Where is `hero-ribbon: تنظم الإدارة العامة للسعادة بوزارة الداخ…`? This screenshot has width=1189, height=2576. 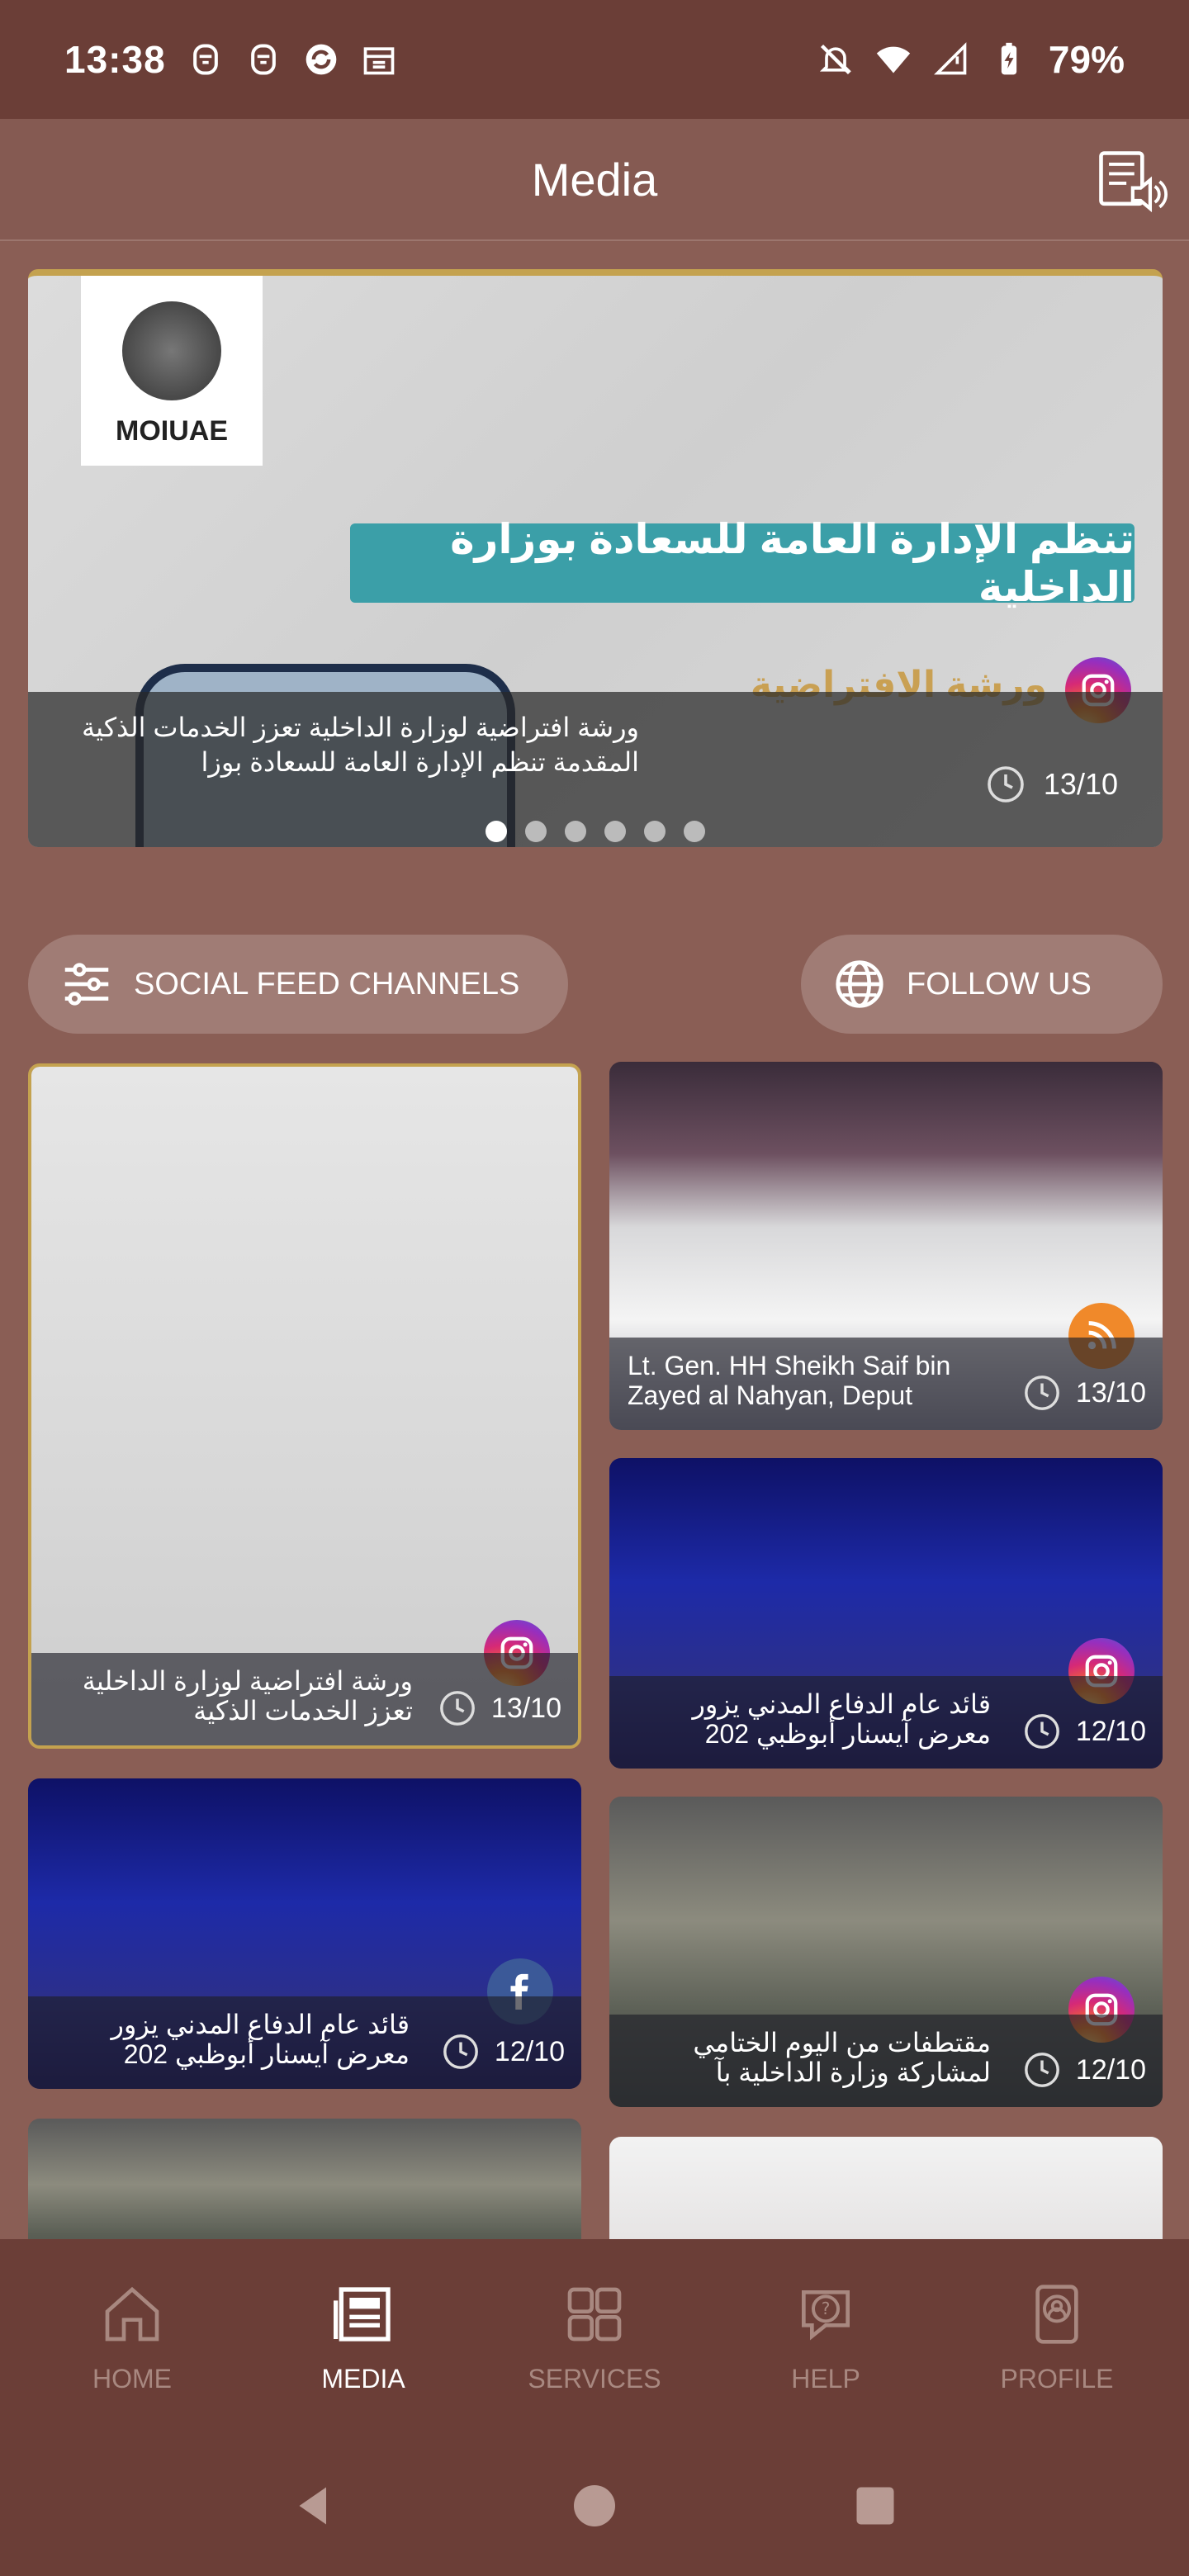 hero-ribbon: تنظم الإدارة العامة للسعادة بوزارة الداخ… is located at coordinates (742, 563).